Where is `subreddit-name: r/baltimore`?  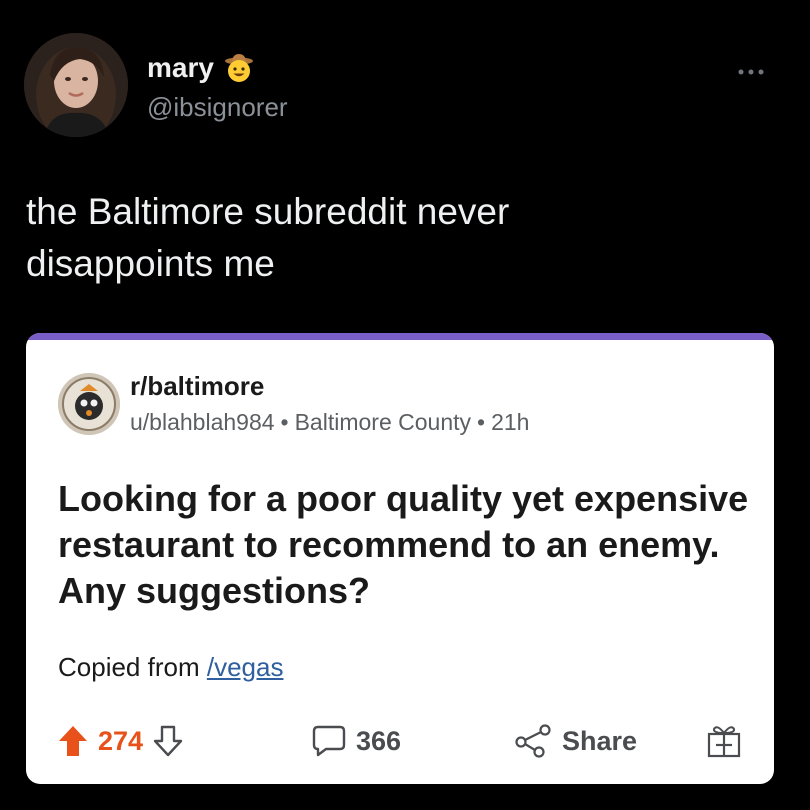 subreddit-name: r/baltimore is located at coordinates (197, 386).